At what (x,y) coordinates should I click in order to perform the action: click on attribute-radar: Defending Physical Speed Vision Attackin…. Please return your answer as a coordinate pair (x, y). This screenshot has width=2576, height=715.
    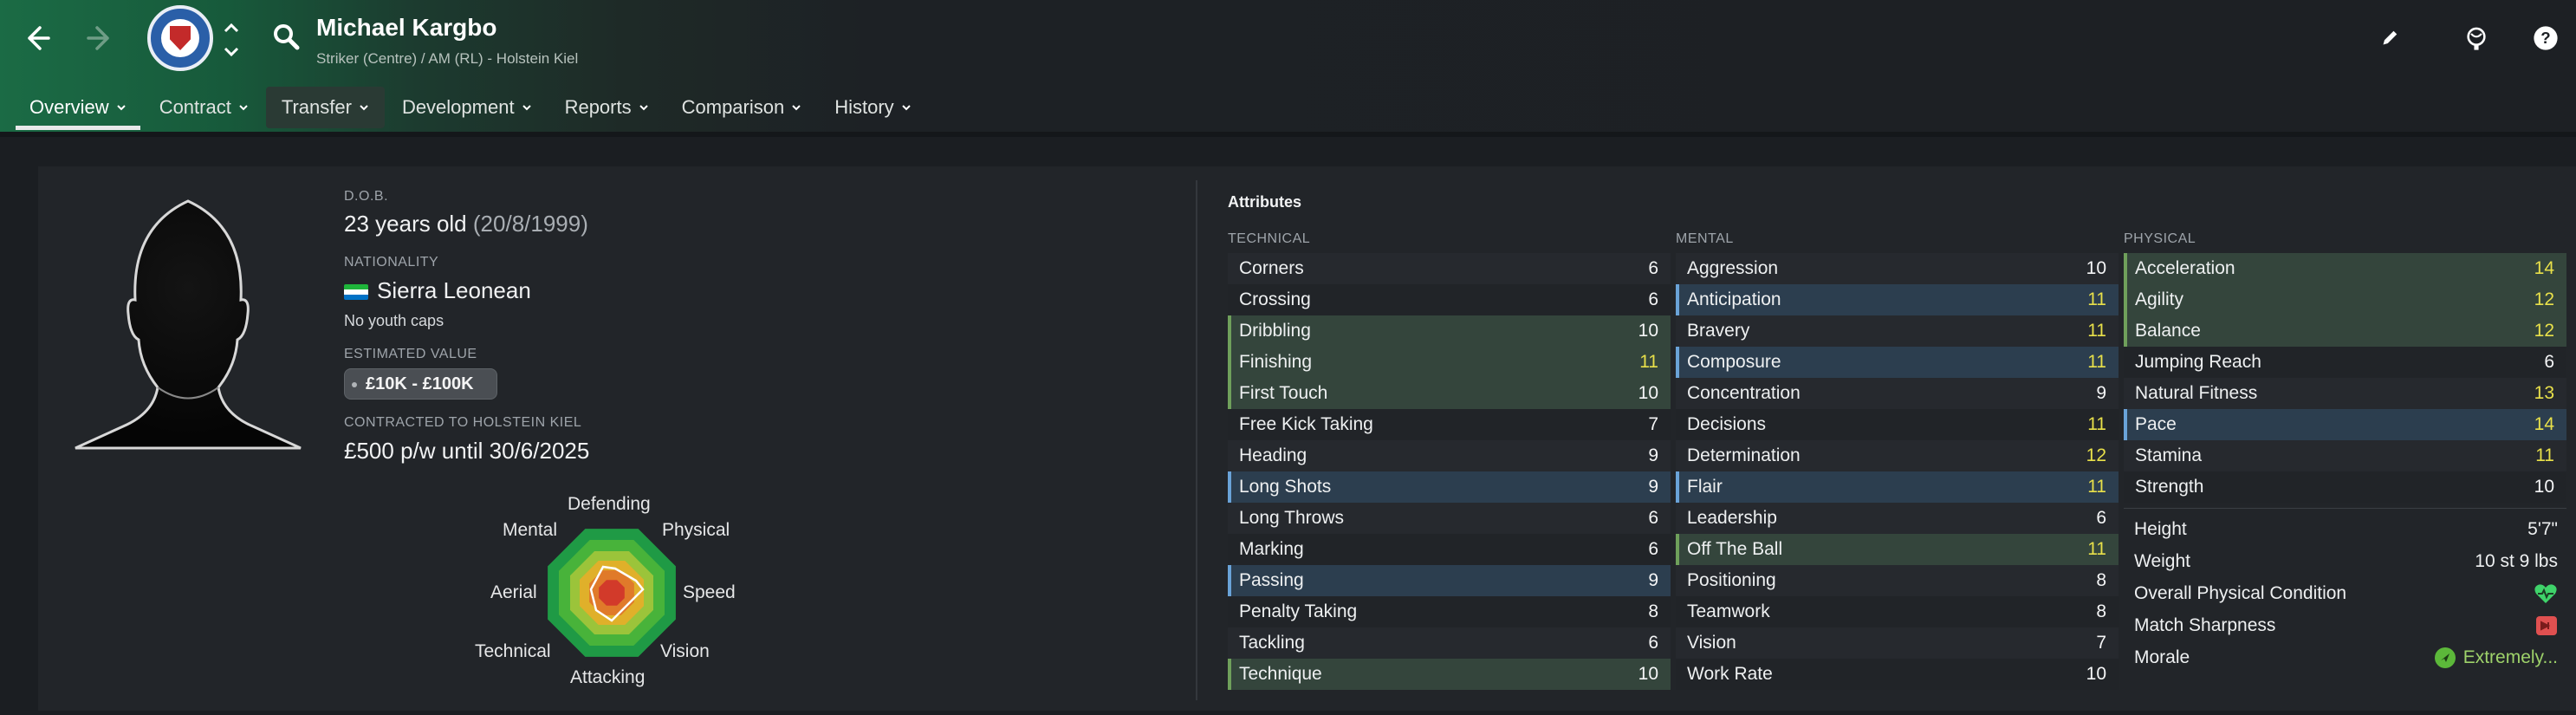
    Looking at the image, I should click on (615, 598).